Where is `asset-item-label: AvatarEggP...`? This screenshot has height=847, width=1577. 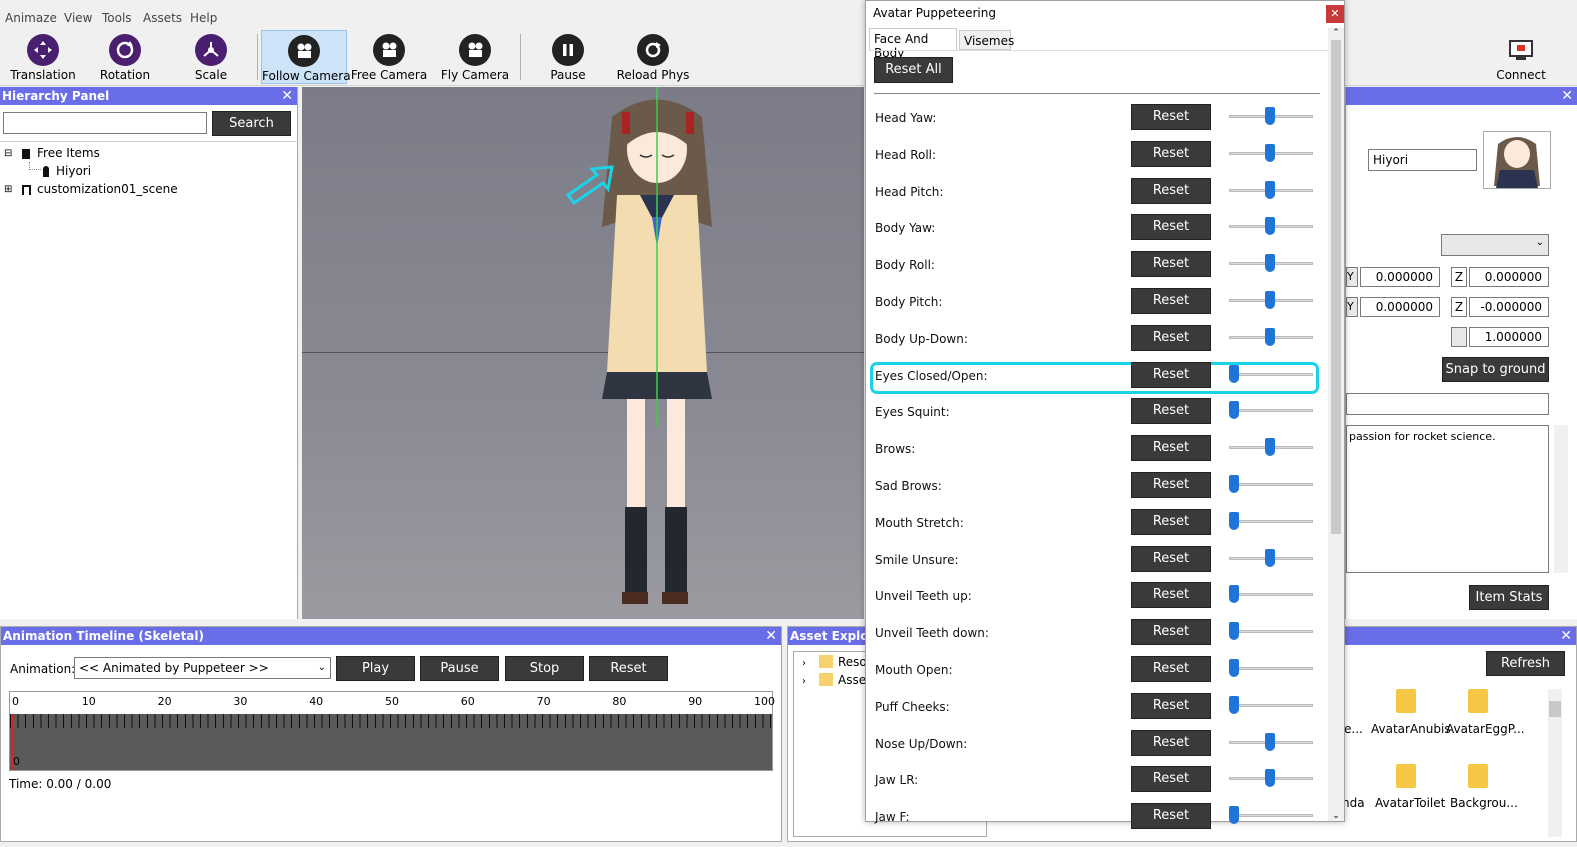 asset-item-label: AvatarEggP... is located at coordinates (1485, 729).